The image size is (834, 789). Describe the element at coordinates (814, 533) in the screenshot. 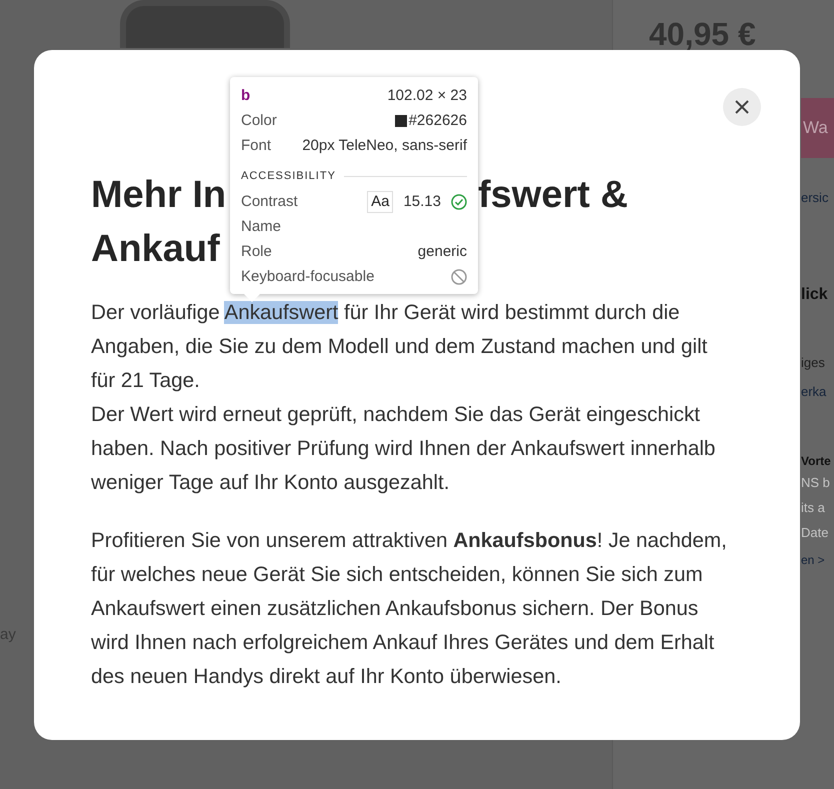

I see `background-text: Date` at that location.